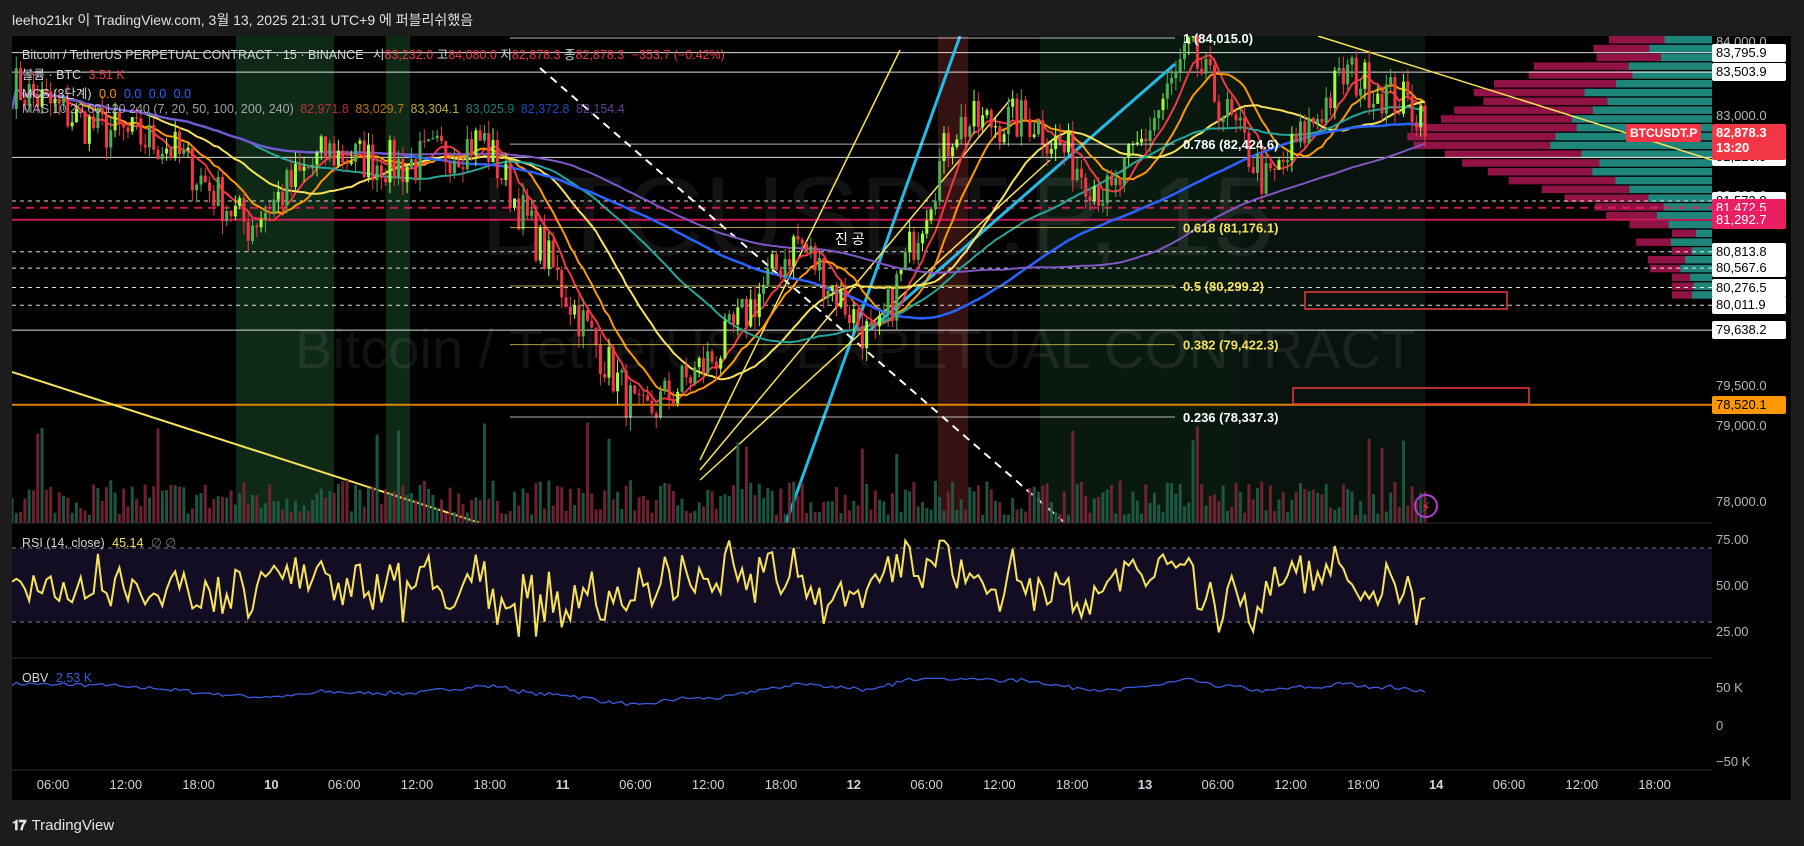 Image resolution: width=1804 pixels, height=846 pixels. What do you see at coordinates (63, 825) in the screenshot?
I see `tradingview-logo: 𝟏𝟕 TradingView` at bounding box center [63, 825].